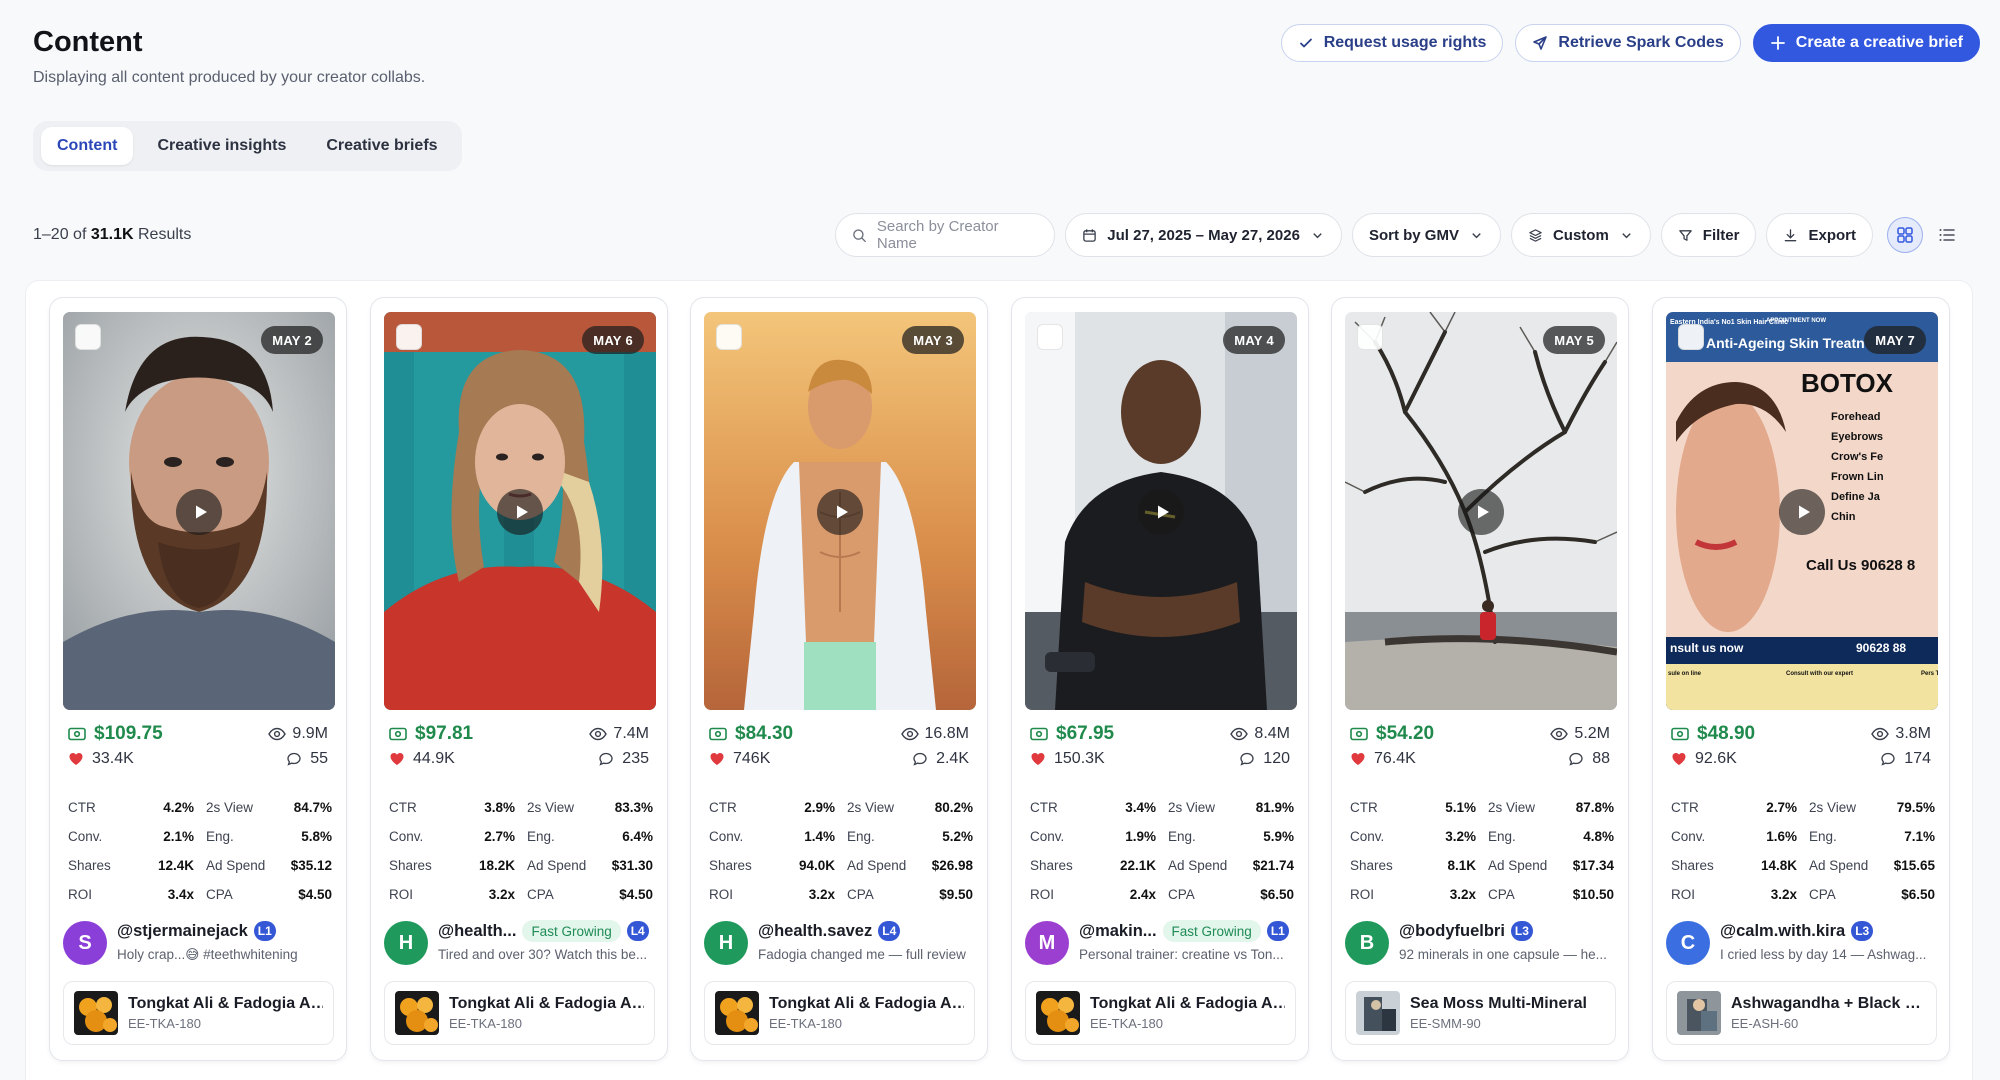  I want to click on metric-eng: Eng. 7.1%, so click(1872, 837).